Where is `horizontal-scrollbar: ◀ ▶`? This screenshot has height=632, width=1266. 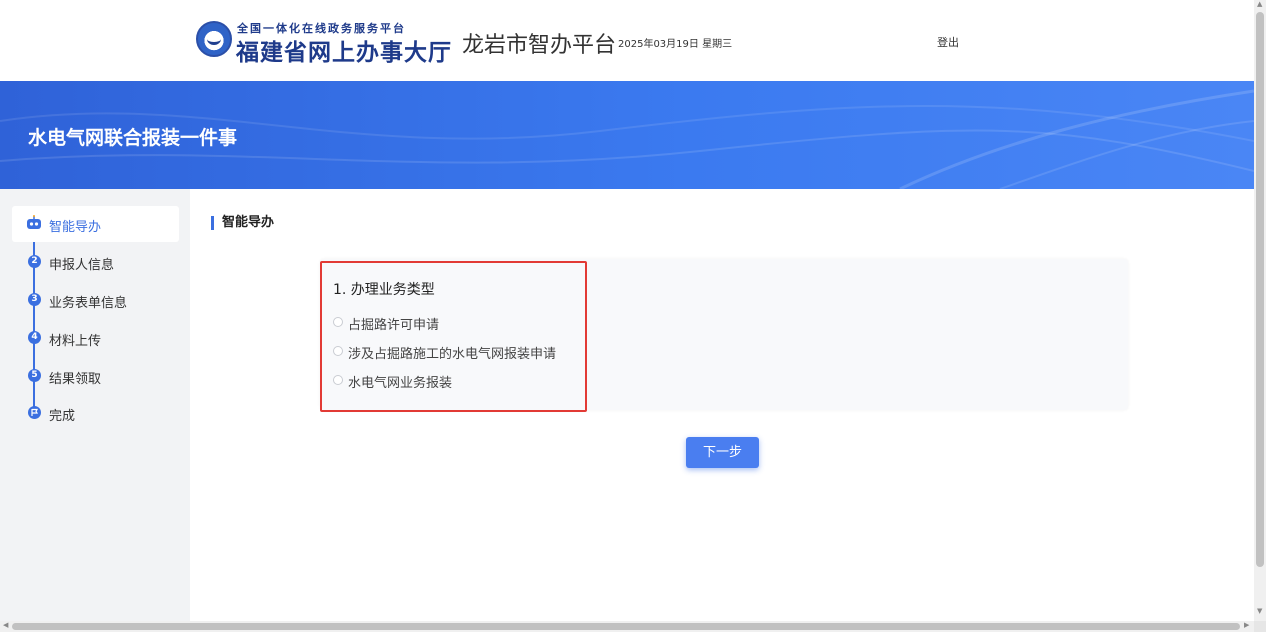 horizontal-scrollbar: ◀ ▶ is located at coordinates (627, 626).